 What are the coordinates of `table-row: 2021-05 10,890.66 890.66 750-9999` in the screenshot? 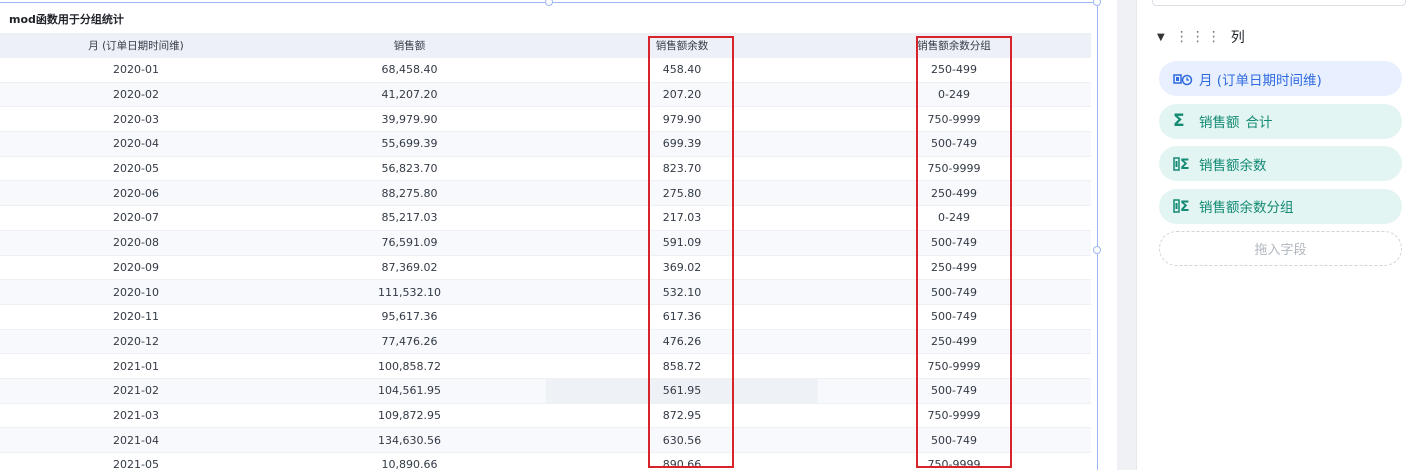 It's located at (545, 461).